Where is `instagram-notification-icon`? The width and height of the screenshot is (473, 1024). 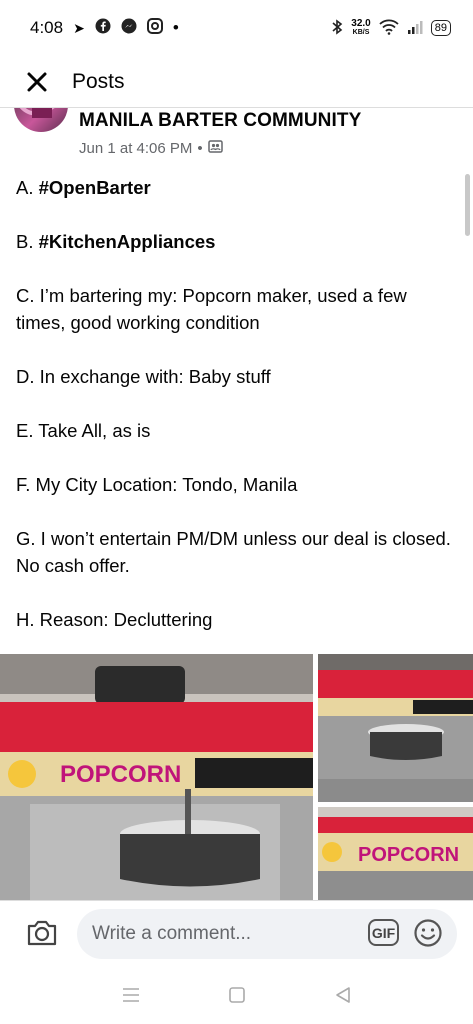
instagram-notification-icon is located at coordinates (154, 28).